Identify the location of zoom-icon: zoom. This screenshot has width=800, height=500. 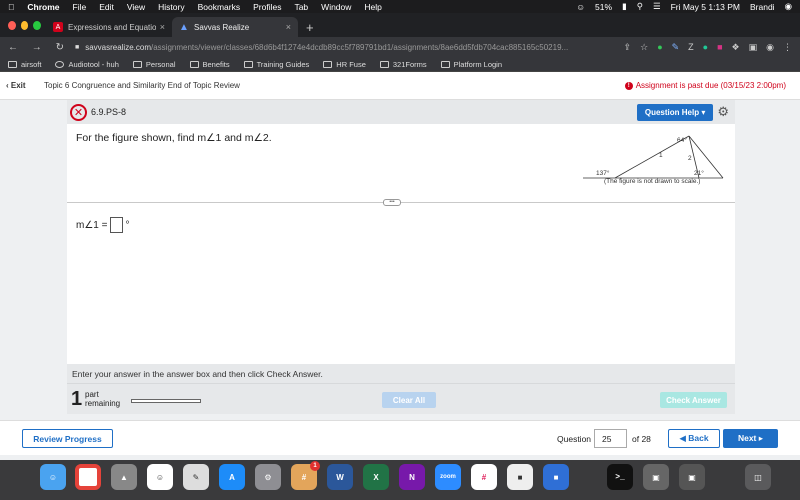
(448, 477).